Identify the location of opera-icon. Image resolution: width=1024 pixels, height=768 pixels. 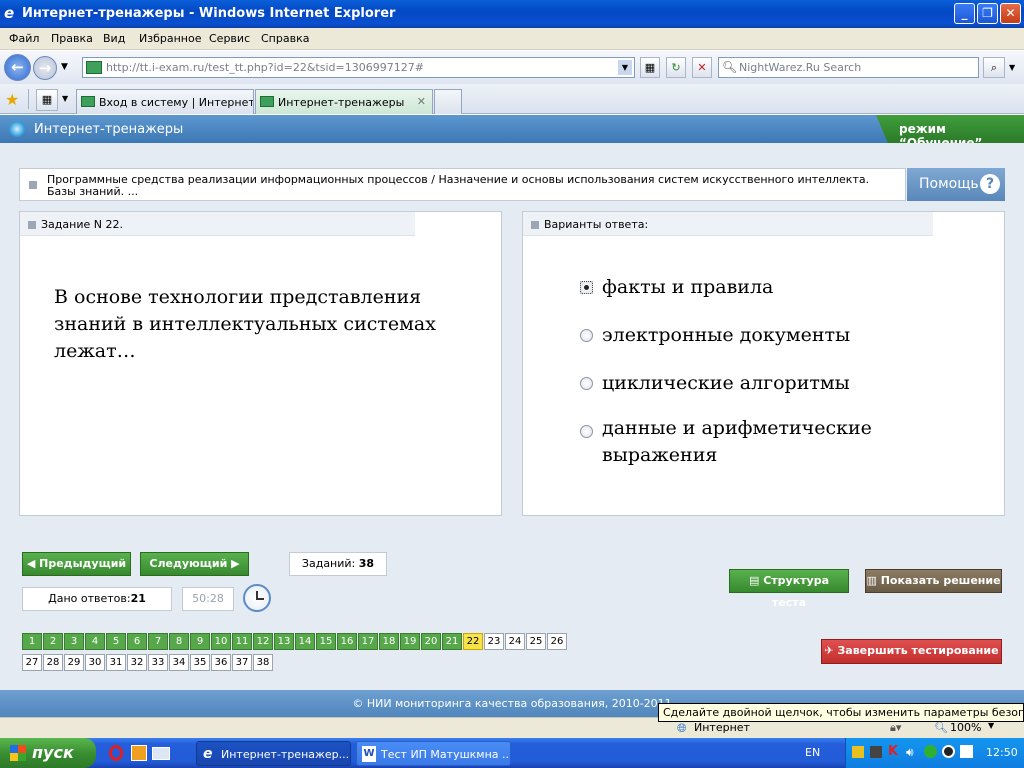
(116, 753).